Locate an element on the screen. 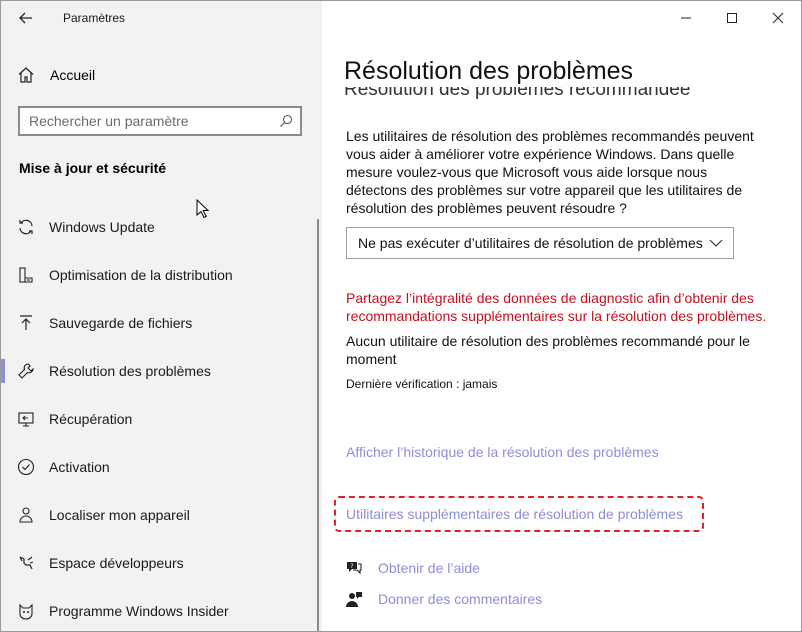 The width and height of the screenshot is (802, 632). feedback-row: Donner des commentaires is located at coordinates (443, 599).